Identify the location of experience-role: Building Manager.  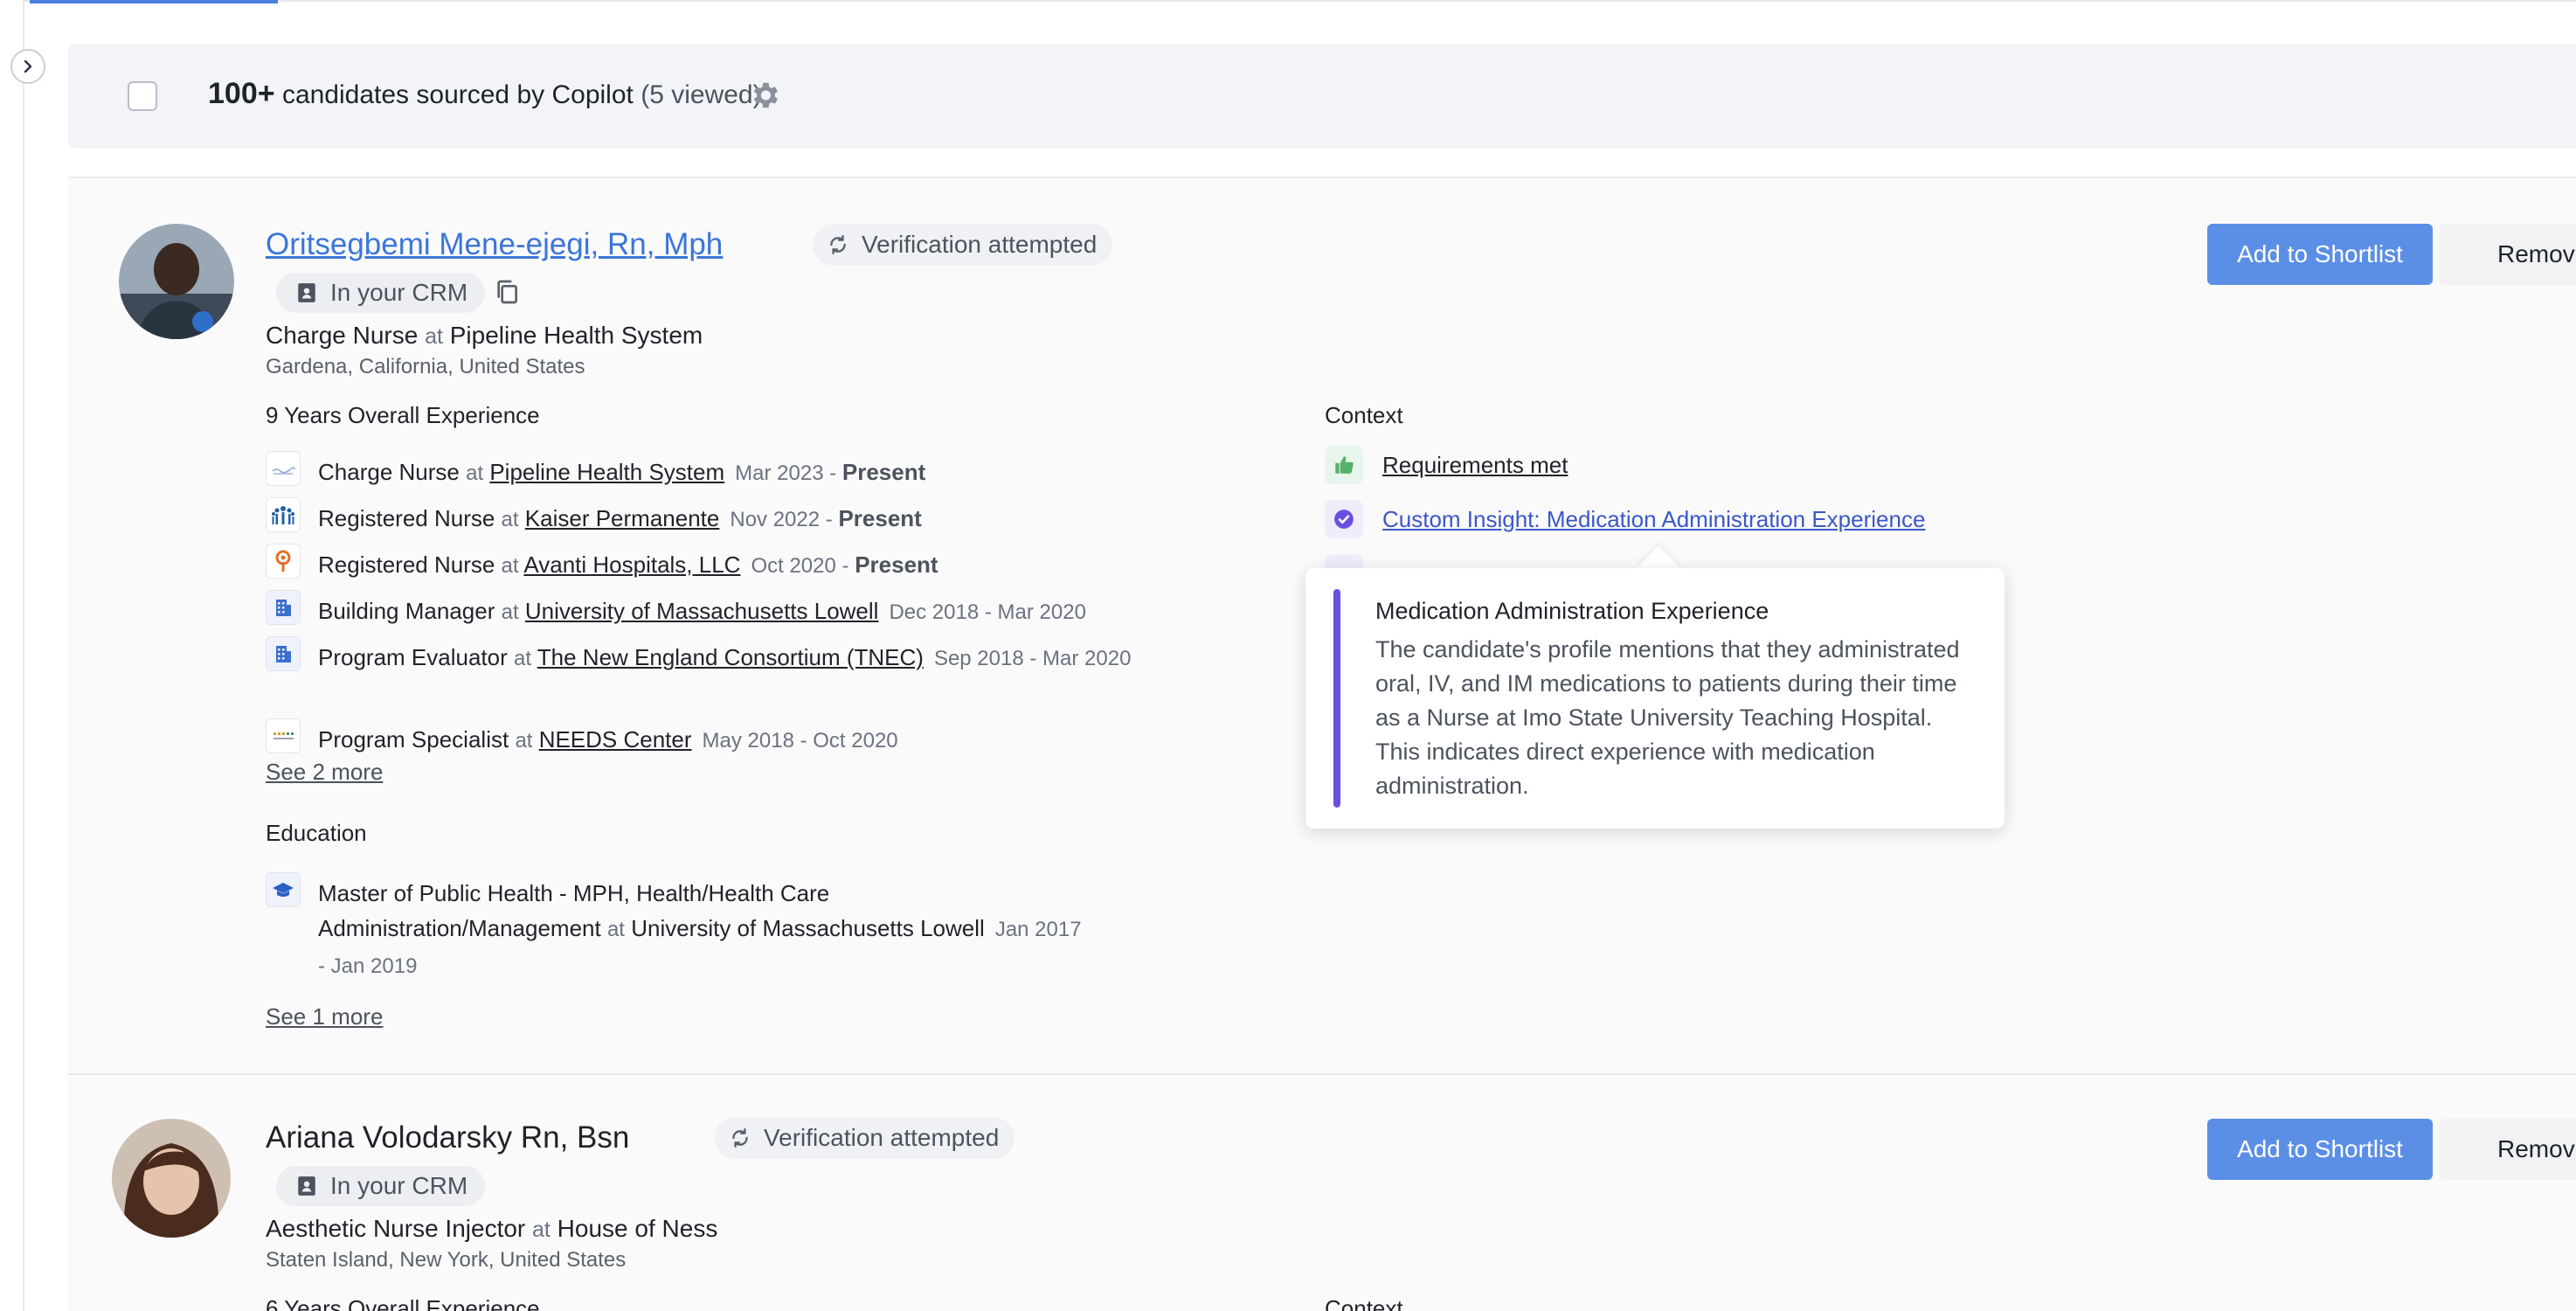
(406, 611).